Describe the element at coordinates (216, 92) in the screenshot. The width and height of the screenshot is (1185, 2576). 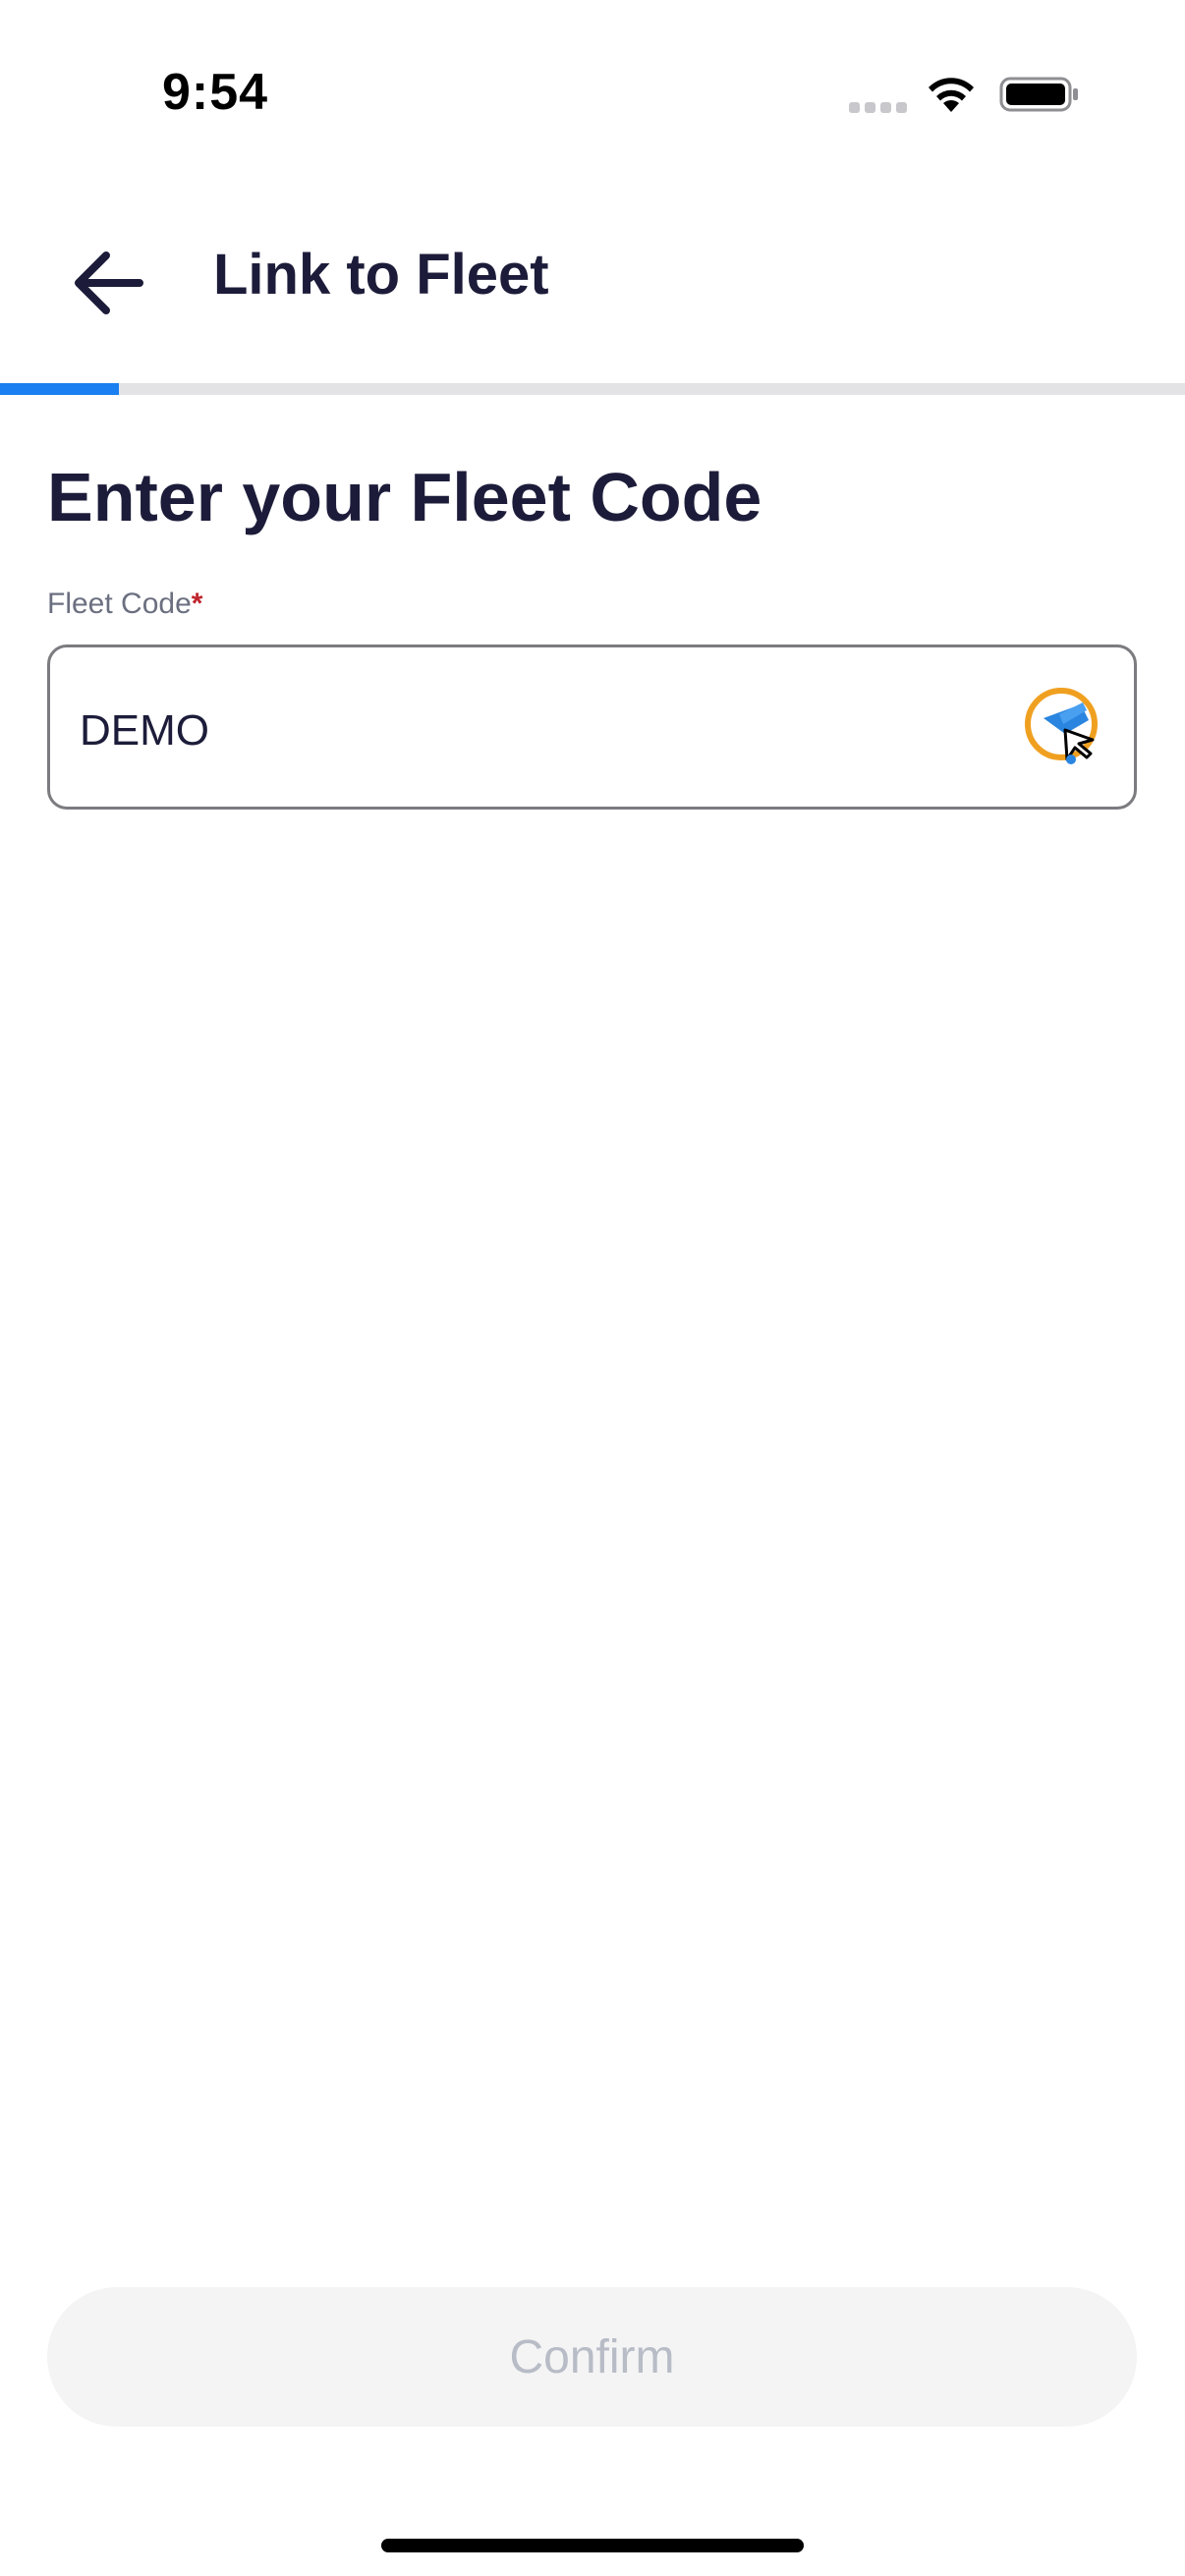
I see `status-time: 9:54` at that location.